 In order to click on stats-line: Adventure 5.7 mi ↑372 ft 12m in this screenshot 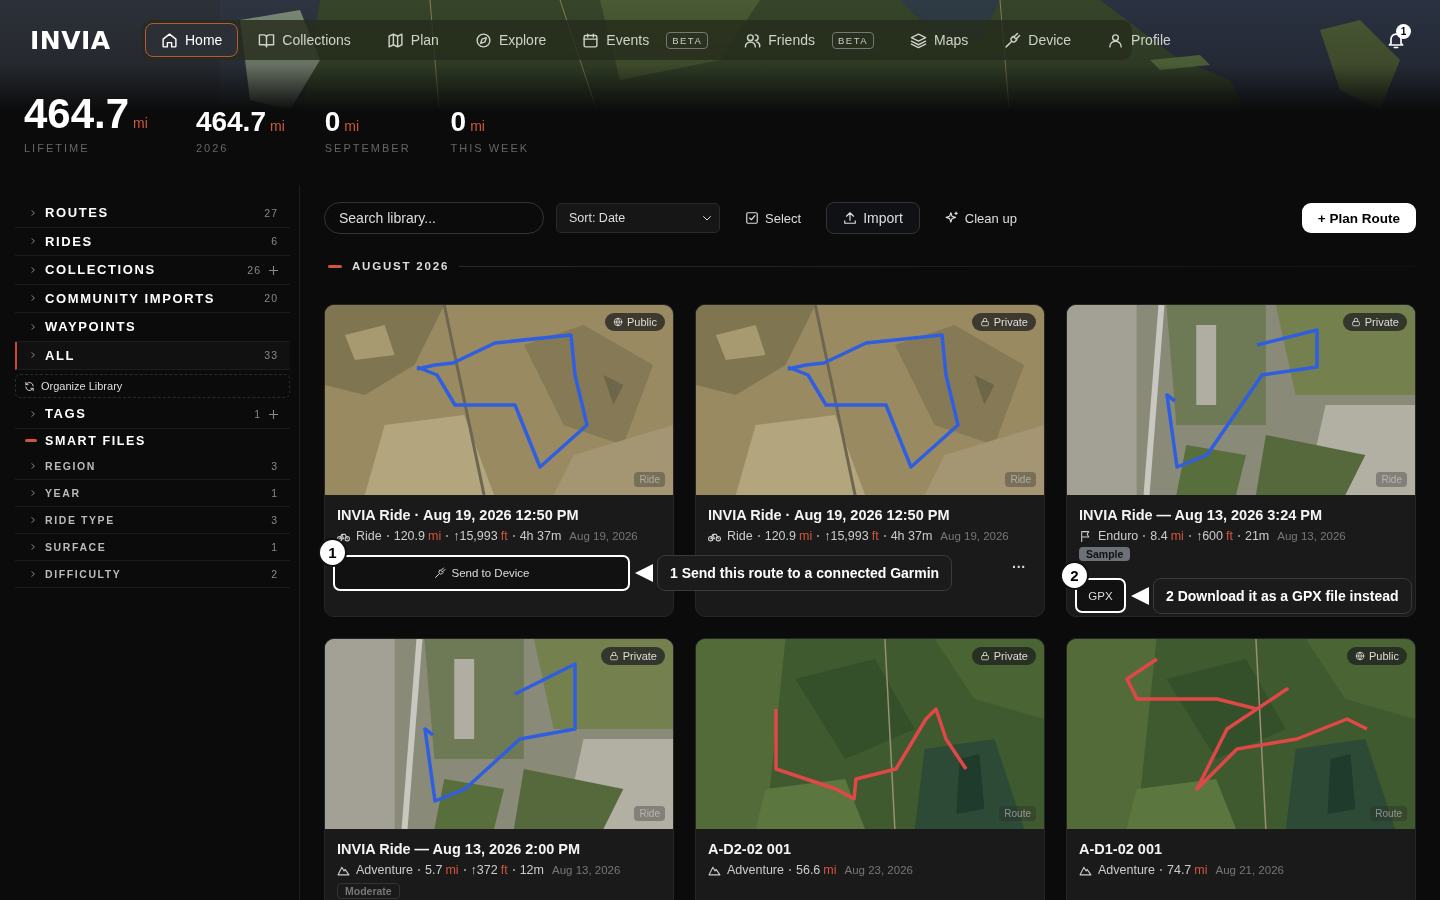, I will do `click(450, 870)`.